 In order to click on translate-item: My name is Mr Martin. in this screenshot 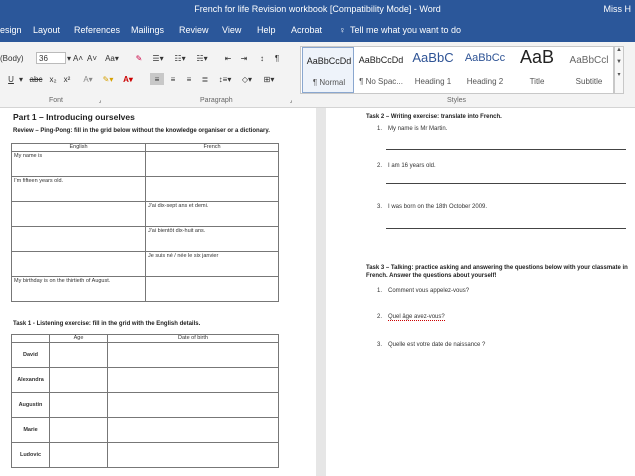, I will do `click(418, 129)`.